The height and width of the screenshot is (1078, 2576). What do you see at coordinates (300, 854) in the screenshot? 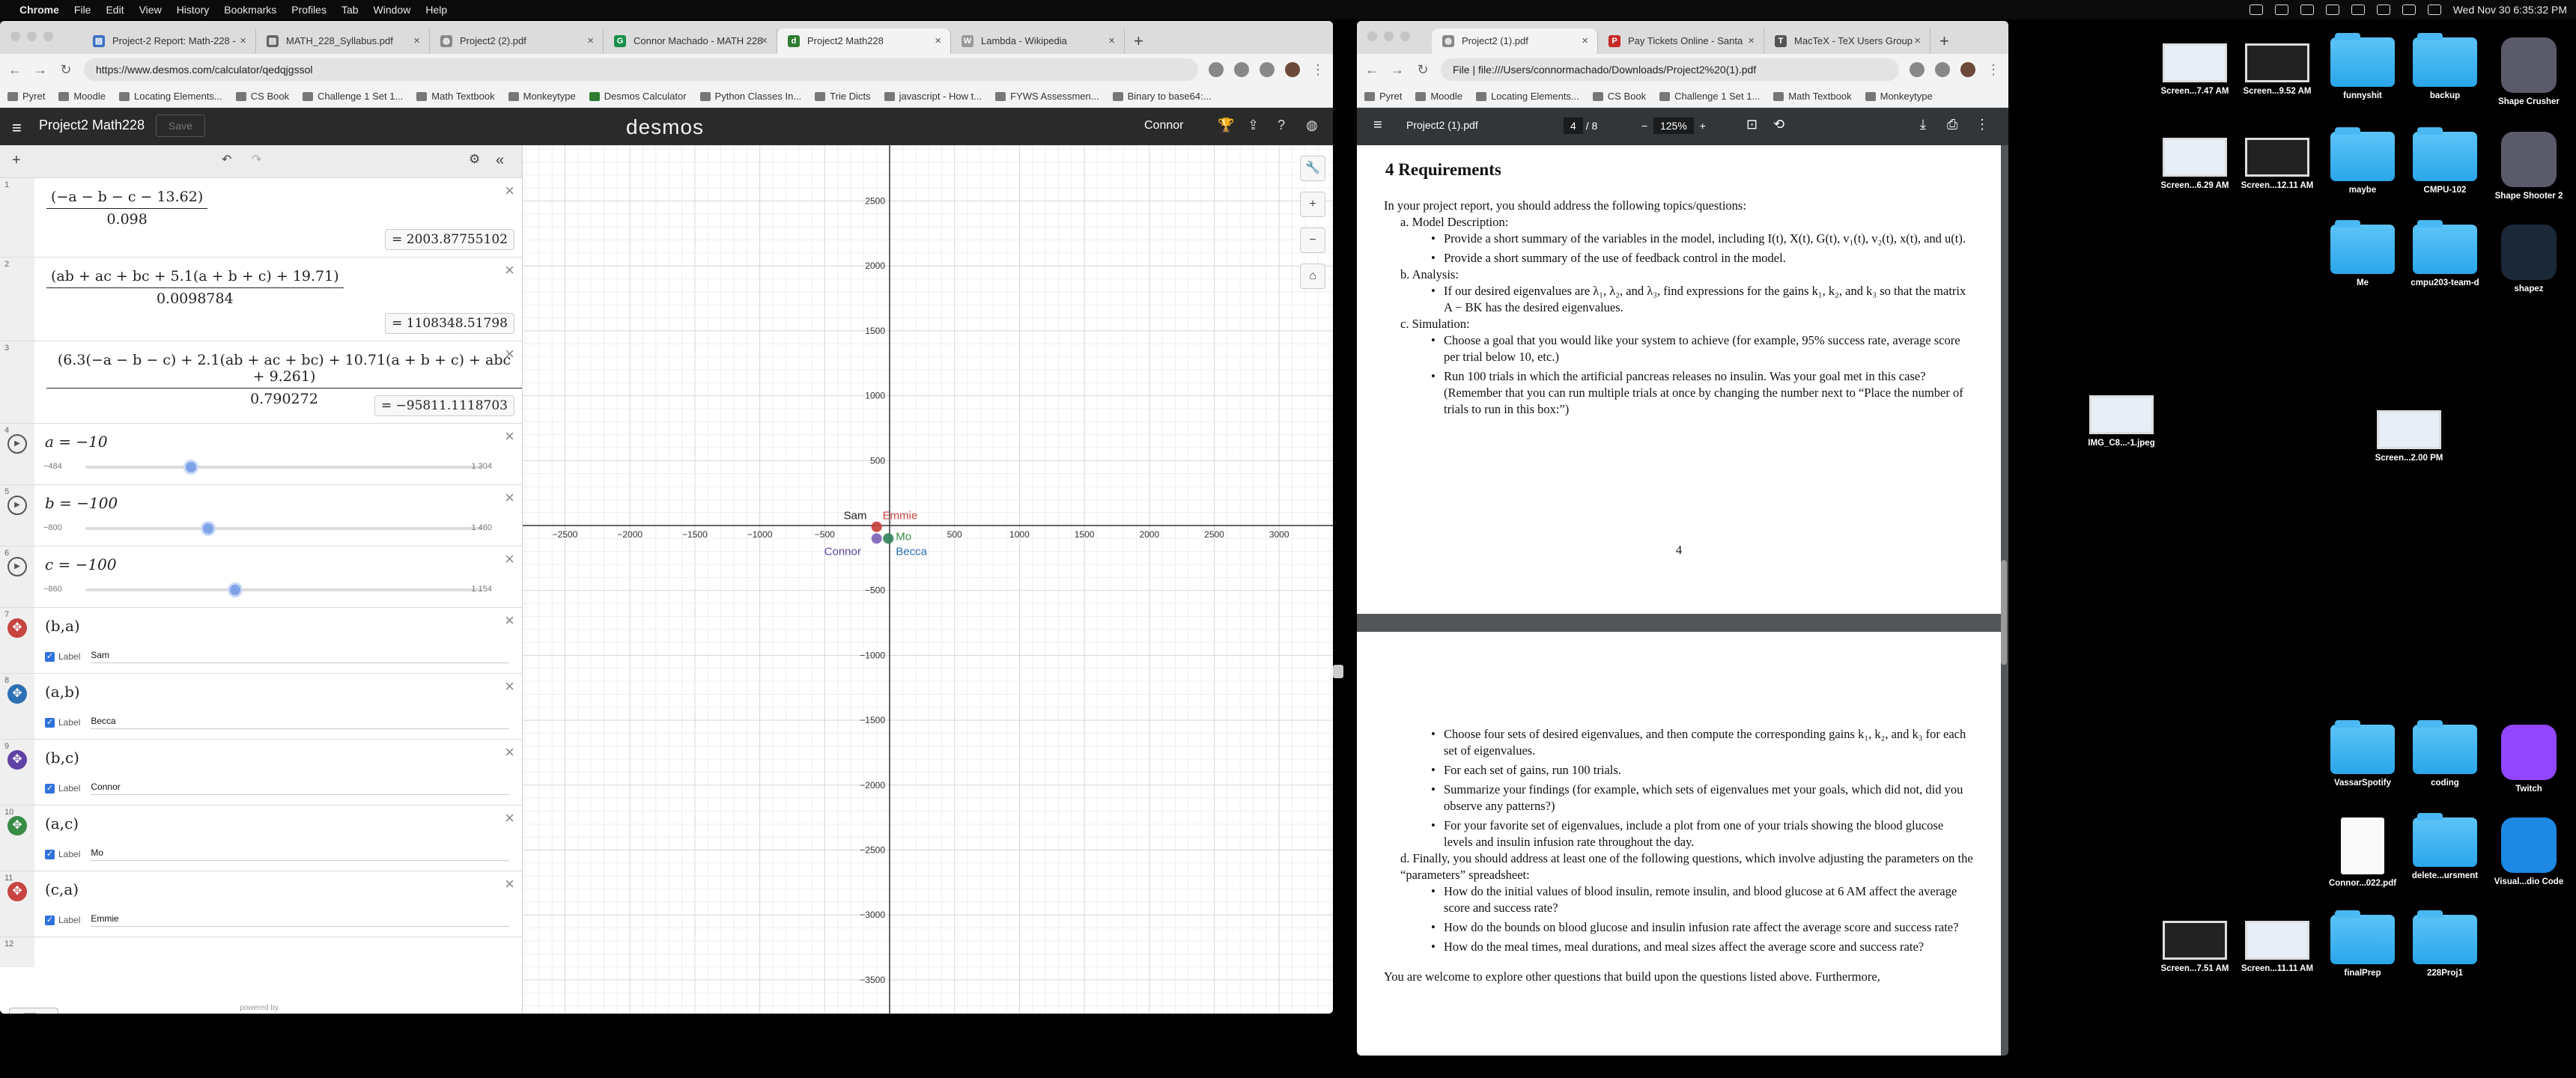
I see `label-input: Mo` at bounding box center [300, 854].